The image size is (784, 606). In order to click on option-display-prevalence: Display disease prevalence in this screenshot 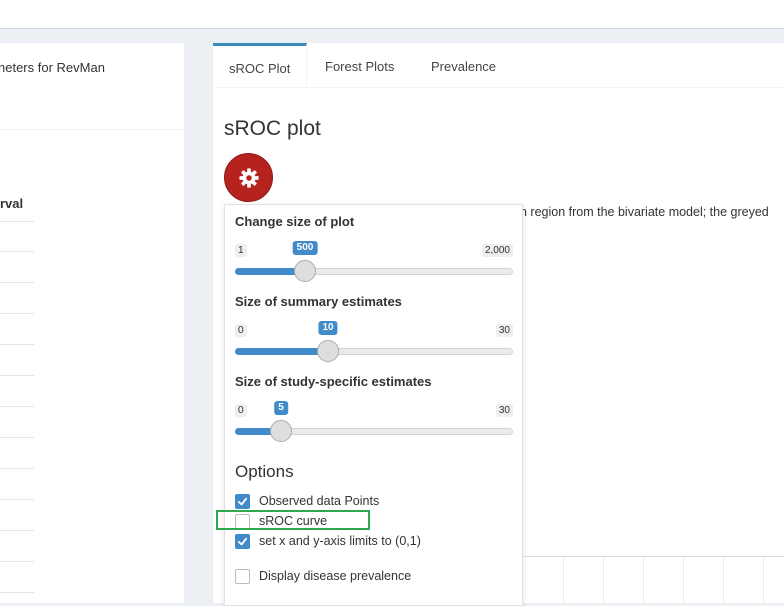, I will do `click(323, 576)`.